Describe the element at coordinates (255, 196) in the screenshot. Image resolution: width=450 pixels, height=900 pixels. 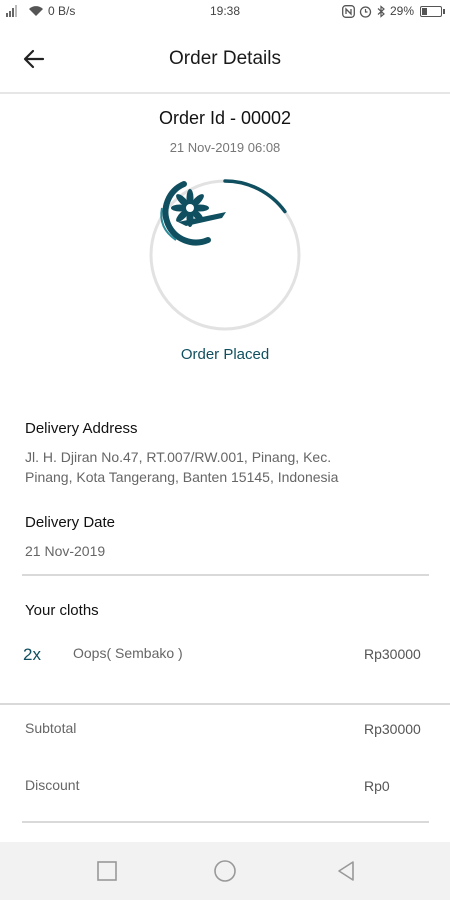
I see `progress-arc` at that location.